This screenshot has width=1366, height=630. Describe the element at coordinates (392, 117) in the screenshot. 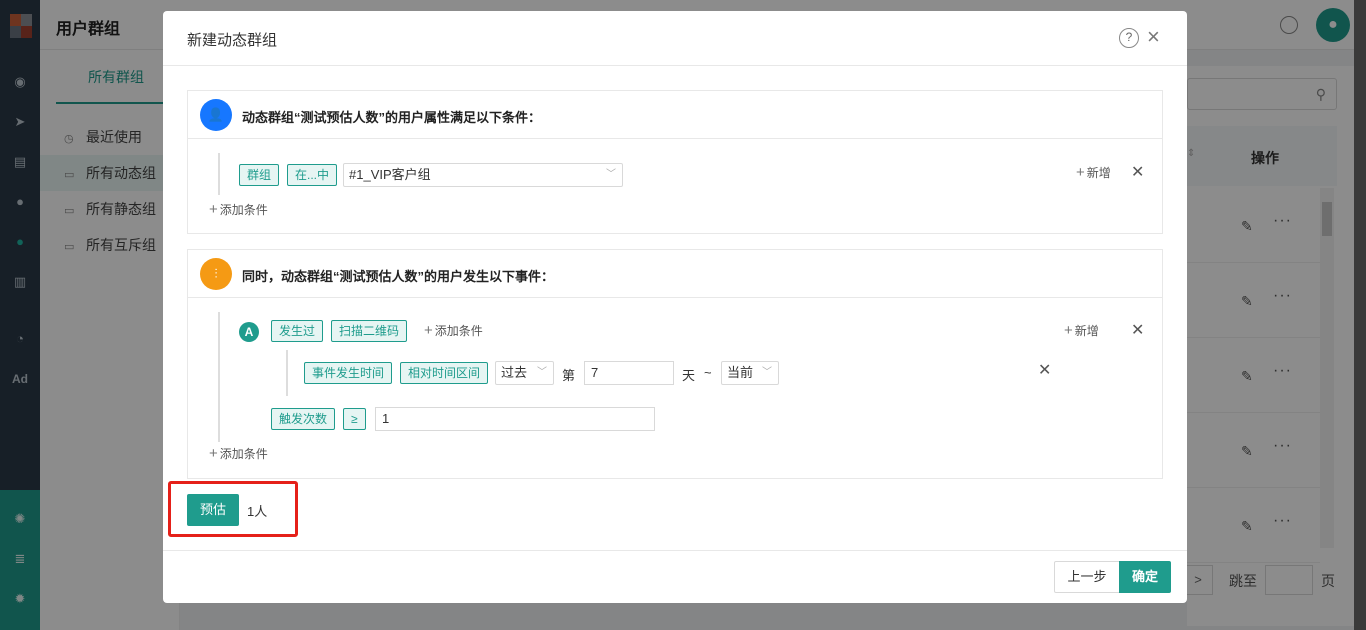

I see `card-title: 动态群组“测试预估人数”的用户属性满足以下条件：` at that location.